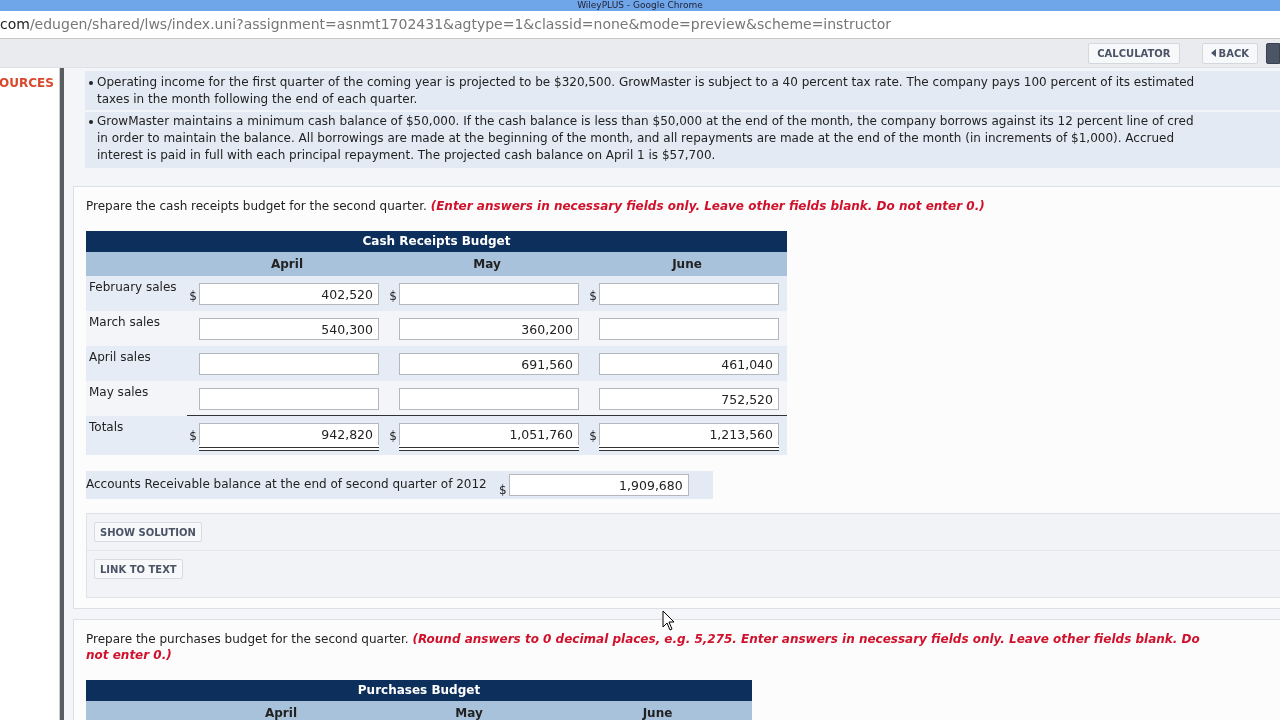 The height and width of the screenshot is (720, 1280). Describe the element at coordinates (436, 241) in the screenshot. I see `table-title: Cash Receipts Budget` at that location.